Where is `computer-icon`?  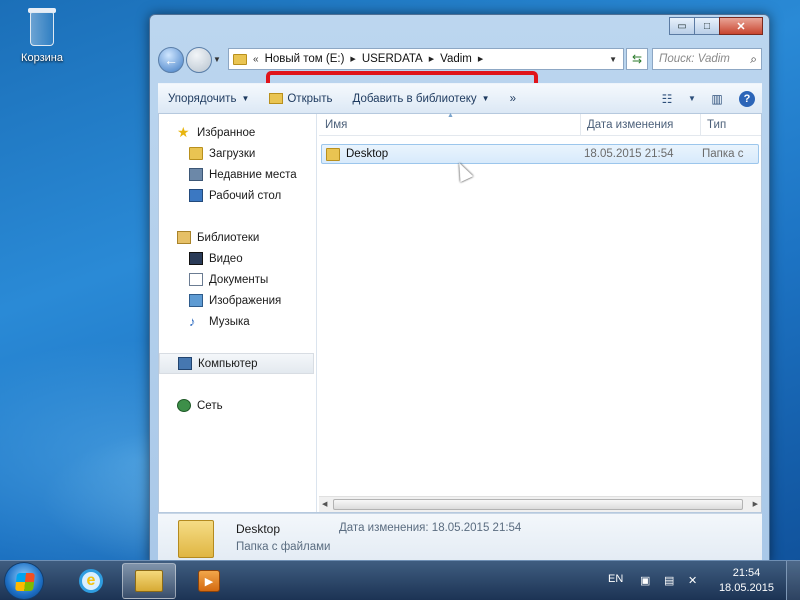
computer-icon is located at coordinates (185, 363).